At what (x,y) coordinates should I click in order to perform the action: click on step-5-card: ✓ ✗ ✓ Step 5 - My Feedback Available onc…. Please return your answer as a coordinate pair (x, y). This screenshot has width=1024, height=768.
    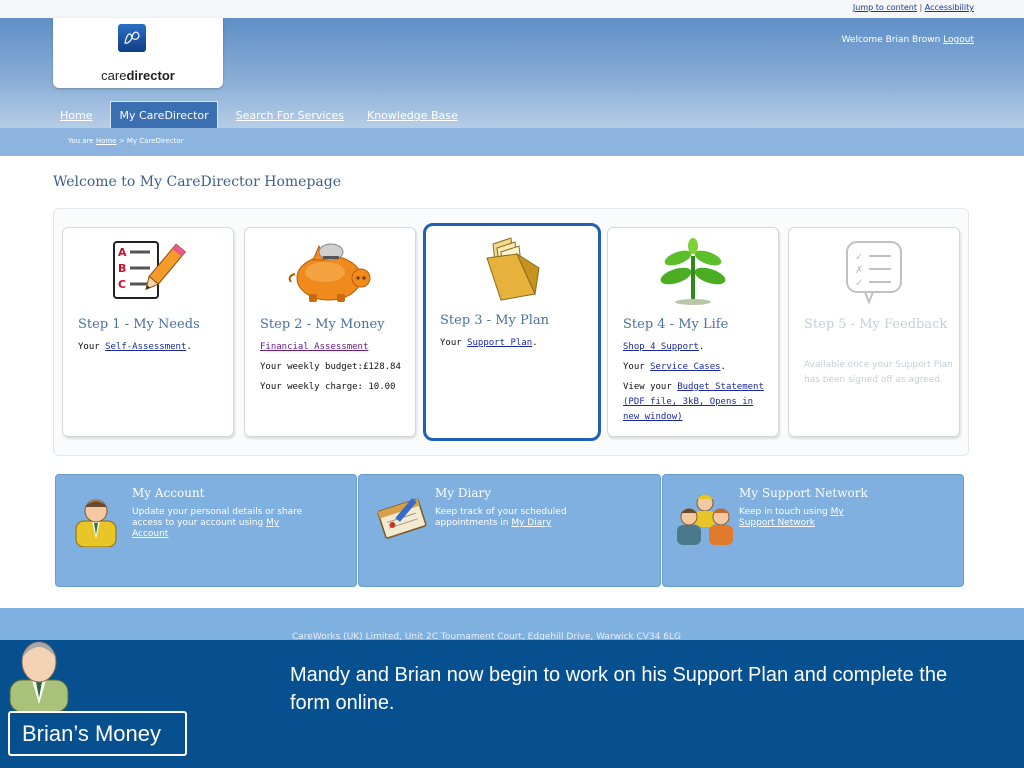
    Looking at the image, I should click on (874, 332).